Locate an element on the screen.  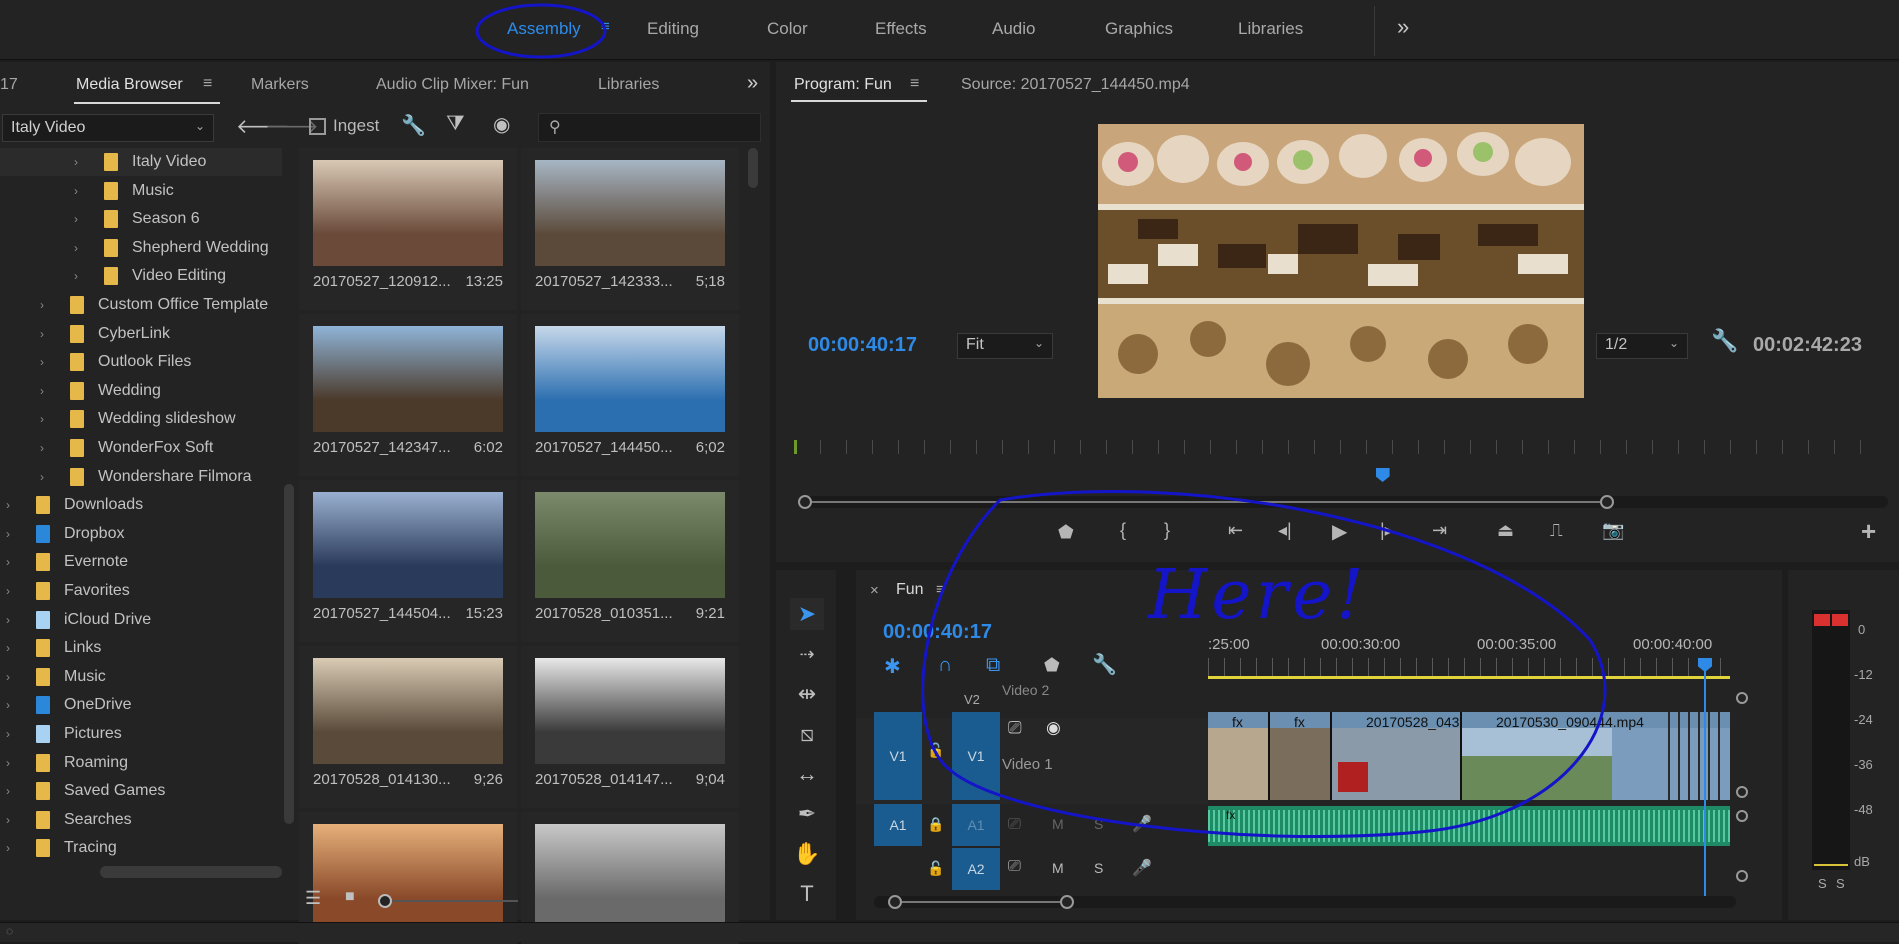
tree-item: › Wondershare Filmora is located at coordinates (146, 477).